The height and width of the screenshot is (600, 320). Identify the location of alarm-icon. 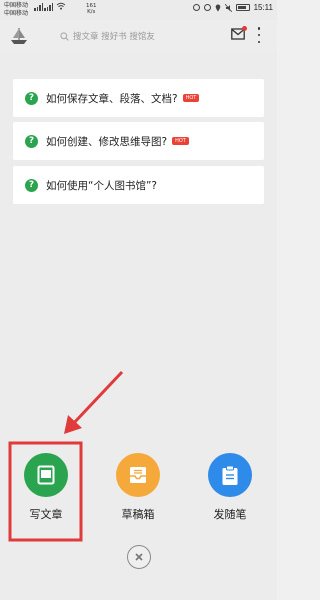
(207, 7).